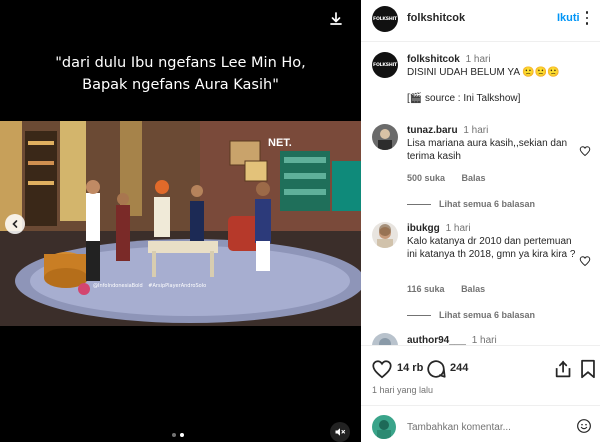  Describe the element at coordinates (464, 98) in the screenshot. I see `caption-source: [🎬 source : Ini Talkshow]` at that location.